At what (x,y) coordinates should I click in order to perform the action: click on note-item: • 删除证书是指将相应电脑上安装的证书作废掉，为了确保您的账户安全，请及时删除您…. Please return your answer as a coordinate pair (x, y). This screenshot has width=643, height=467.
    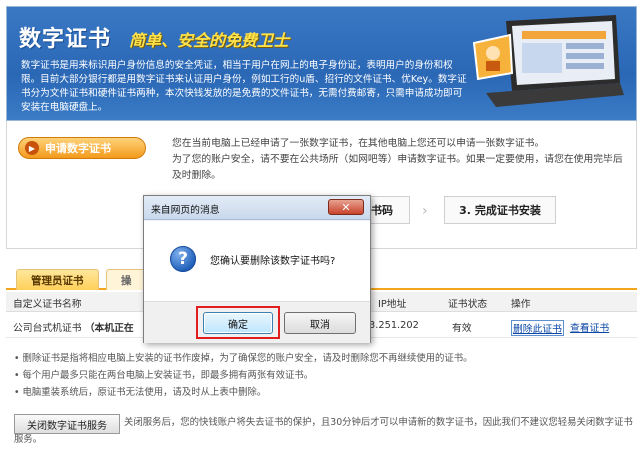
    Looking at the image, I should click on (243, 358).